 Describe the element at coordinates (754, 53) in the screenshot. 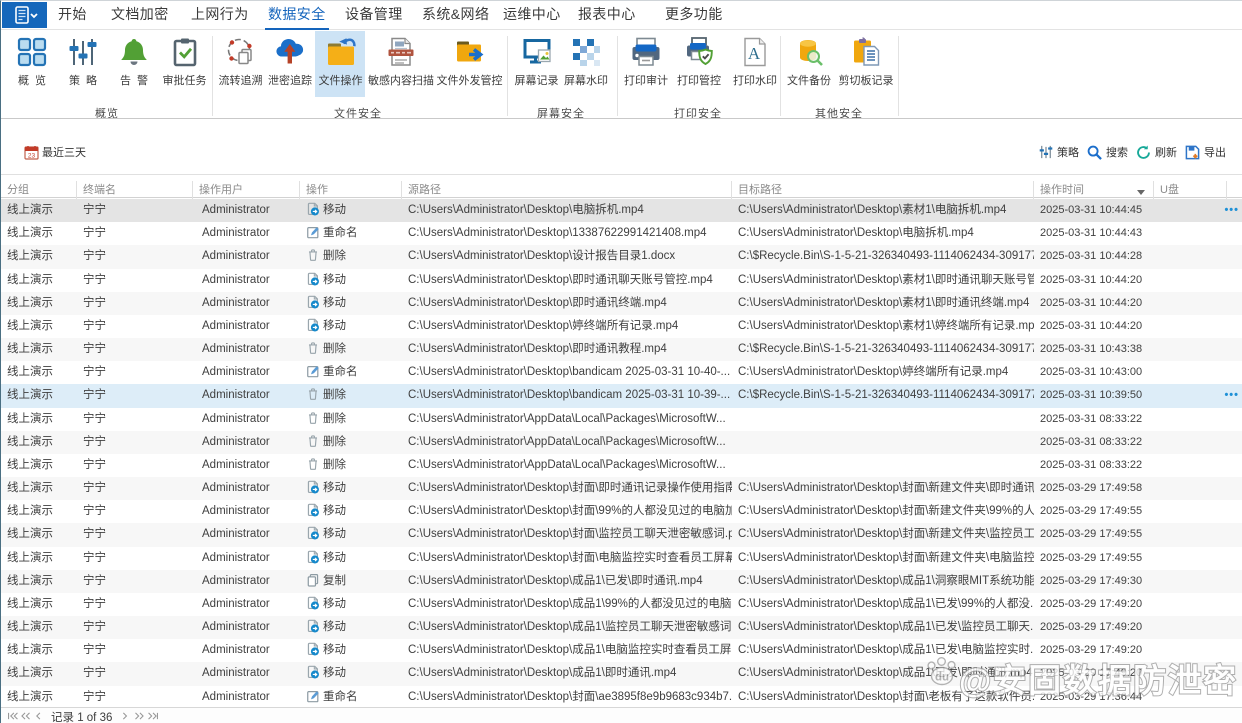

I see `svg-text: A` at that location.